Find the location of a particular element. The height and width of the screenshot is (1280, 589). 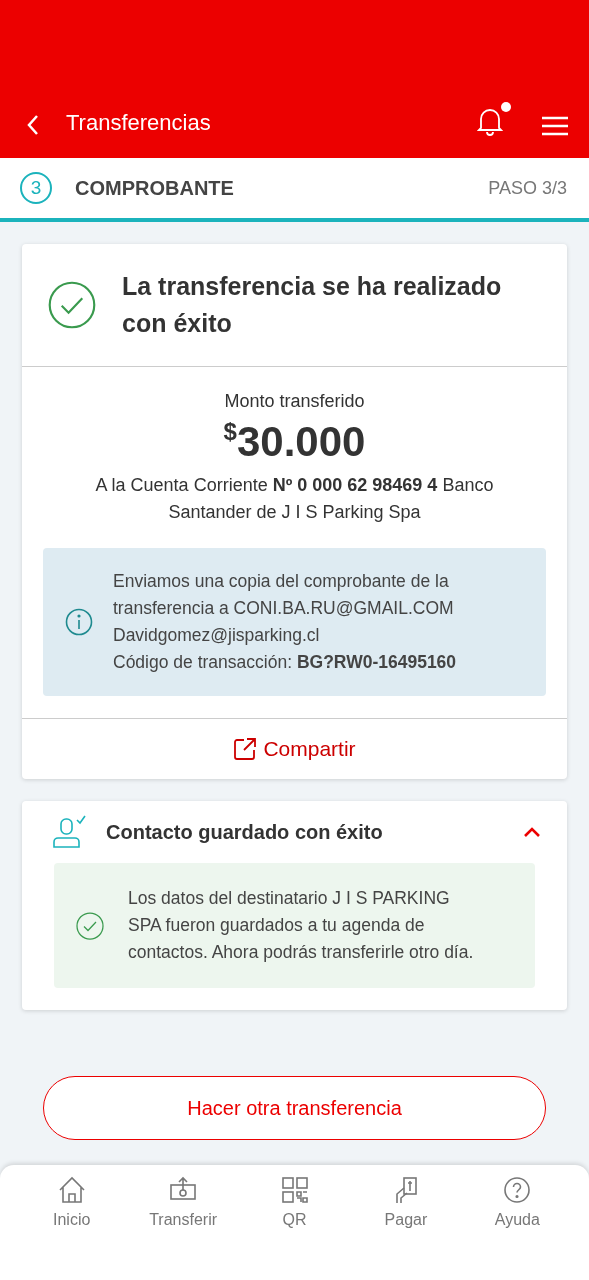

nav-item: QR is located at coordinates (294, 1206).